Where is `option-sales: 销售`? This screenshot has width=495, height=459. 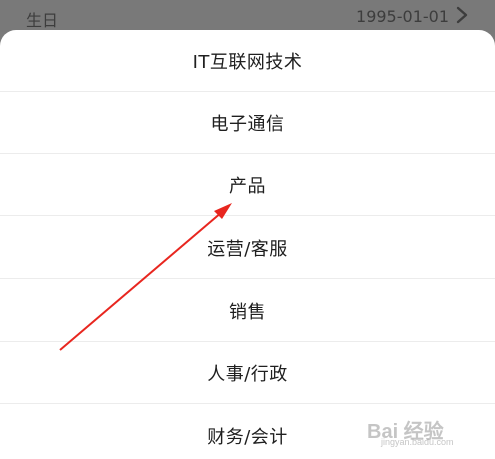
option-sales: 销售 is located at coordinates (247, 311).